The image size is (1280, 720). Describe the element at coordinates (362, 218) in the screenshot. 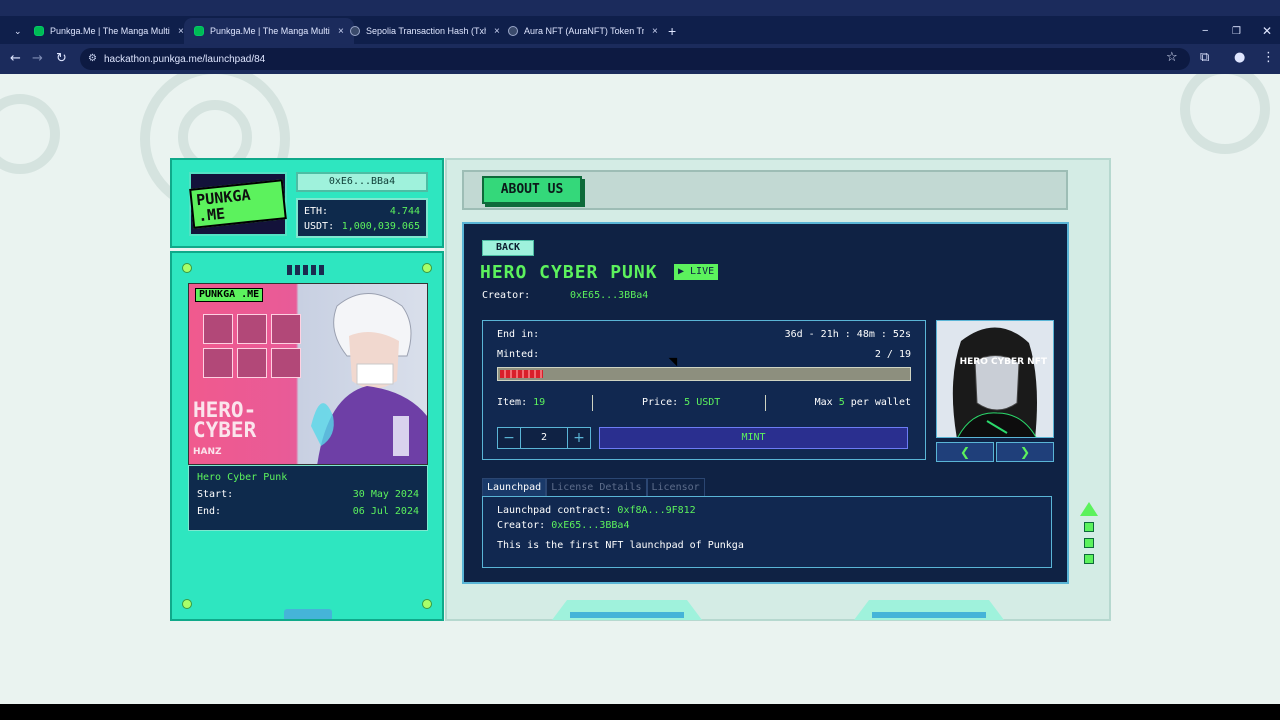

I see `wallet-balances: ETH: 4.744 USDT: 1,000,039.065` at that location.